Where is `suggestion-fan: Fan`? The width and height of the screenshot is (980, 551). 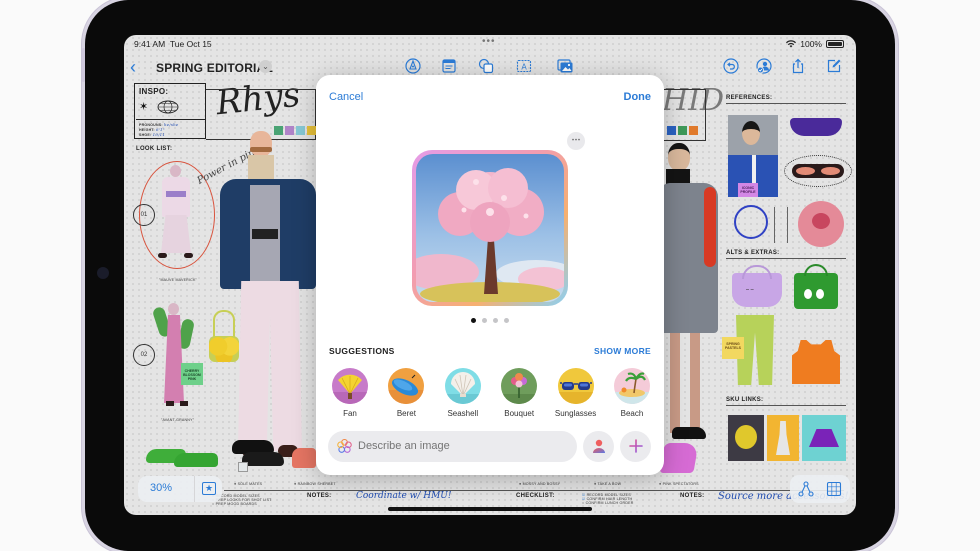 suggestion-fan: Fan is located at coordinates (350, 393).